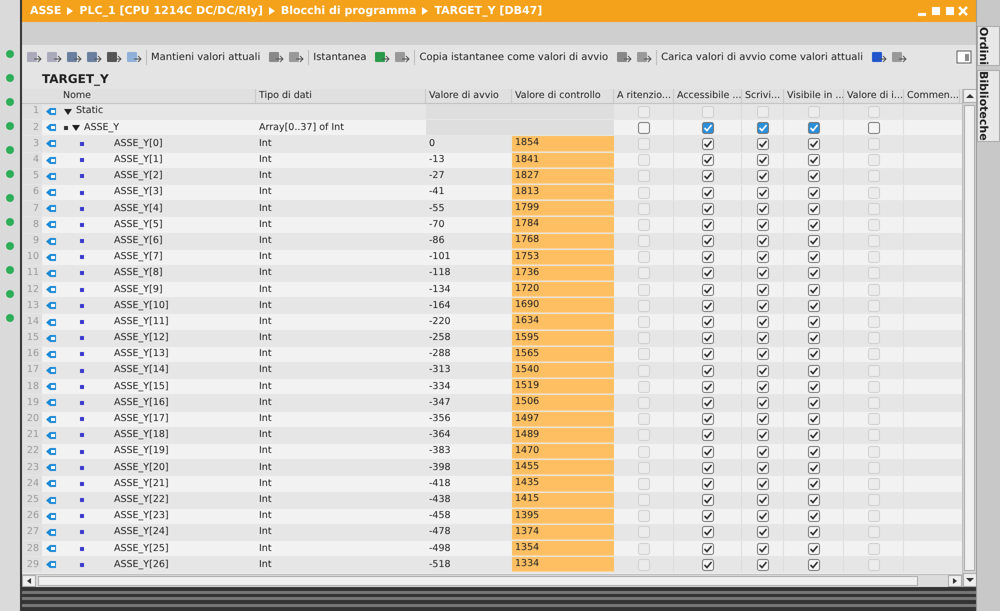 The width and height of the screenshot is (1000, 611). What do you see at coordinates (970, 96) in the screenshot?
I see `scroll-up-button` at bounding box center [970, 96].